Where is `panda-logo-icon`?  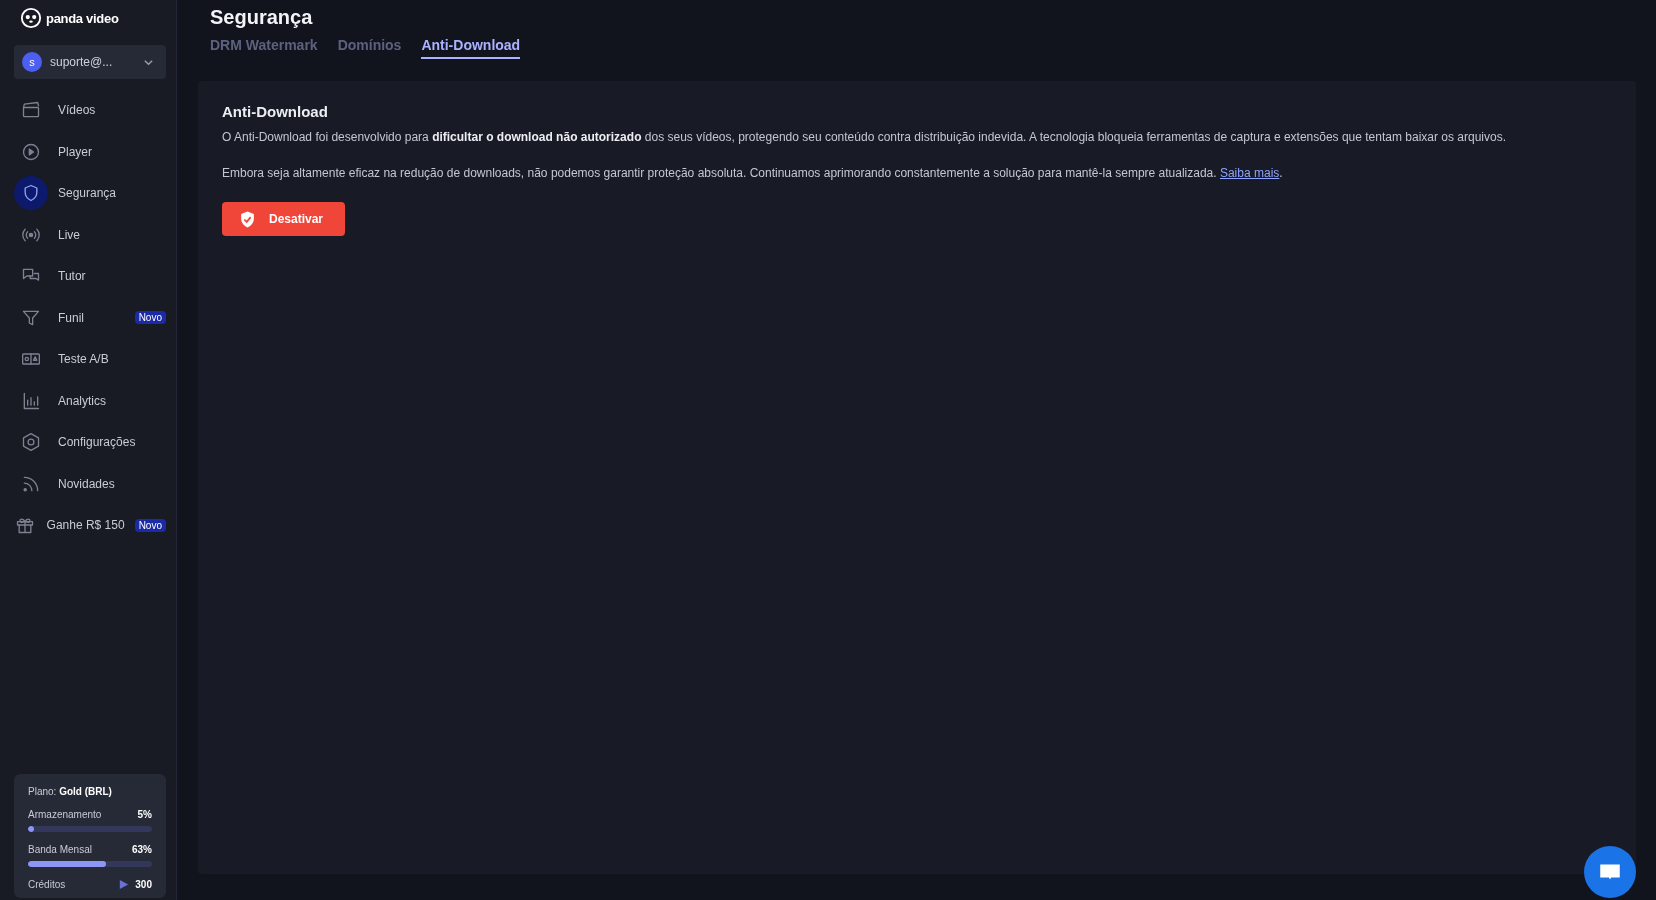 panda-logo-icon is located at coordinates (31, 18).